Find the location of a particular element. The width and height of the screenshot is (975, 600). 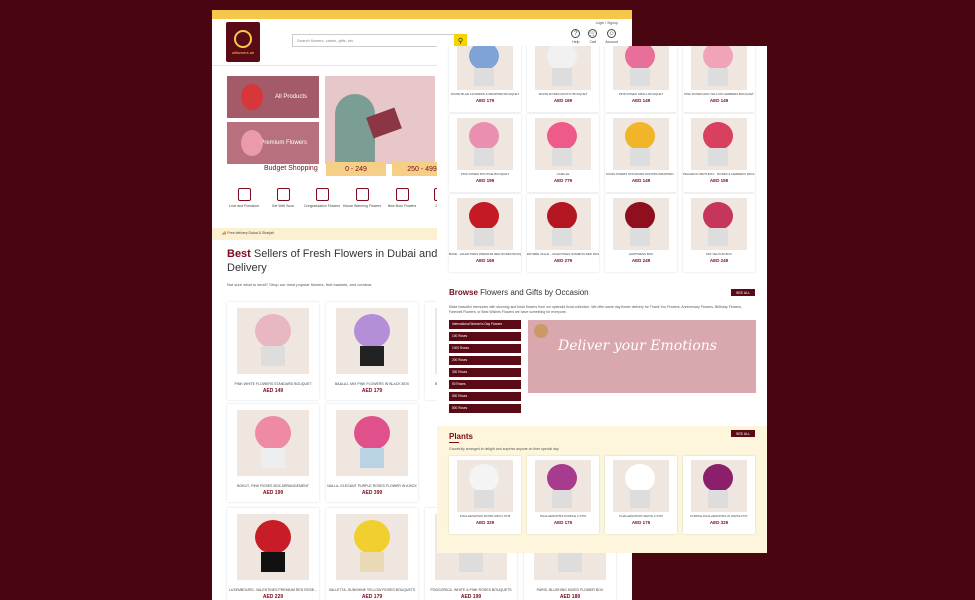

product-name: PINK ROSES SMALL BOUQUET is located at coordinates (641, 94).